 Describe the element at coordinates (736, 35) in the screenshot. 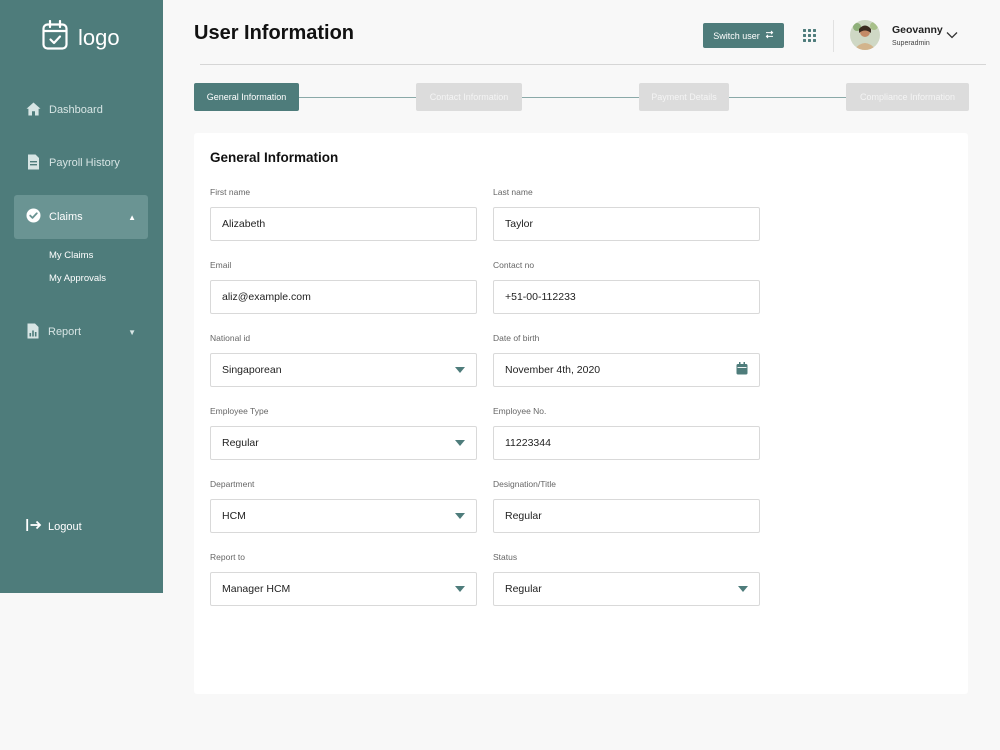

I see `switch-user-label: Switch user` at that location.